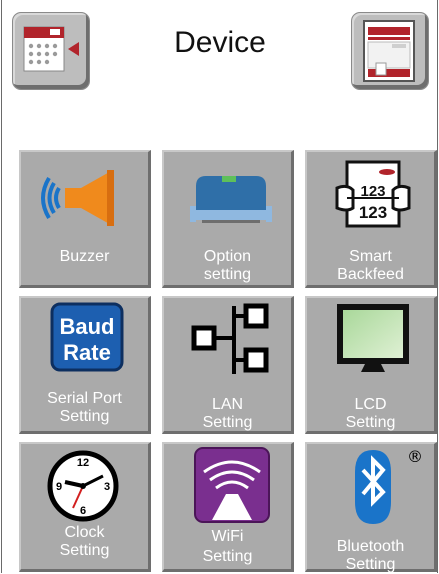 Image resolution: width=439 pixels, height=574 pixels. I want to click on page-title: Device, so click(220, 42).